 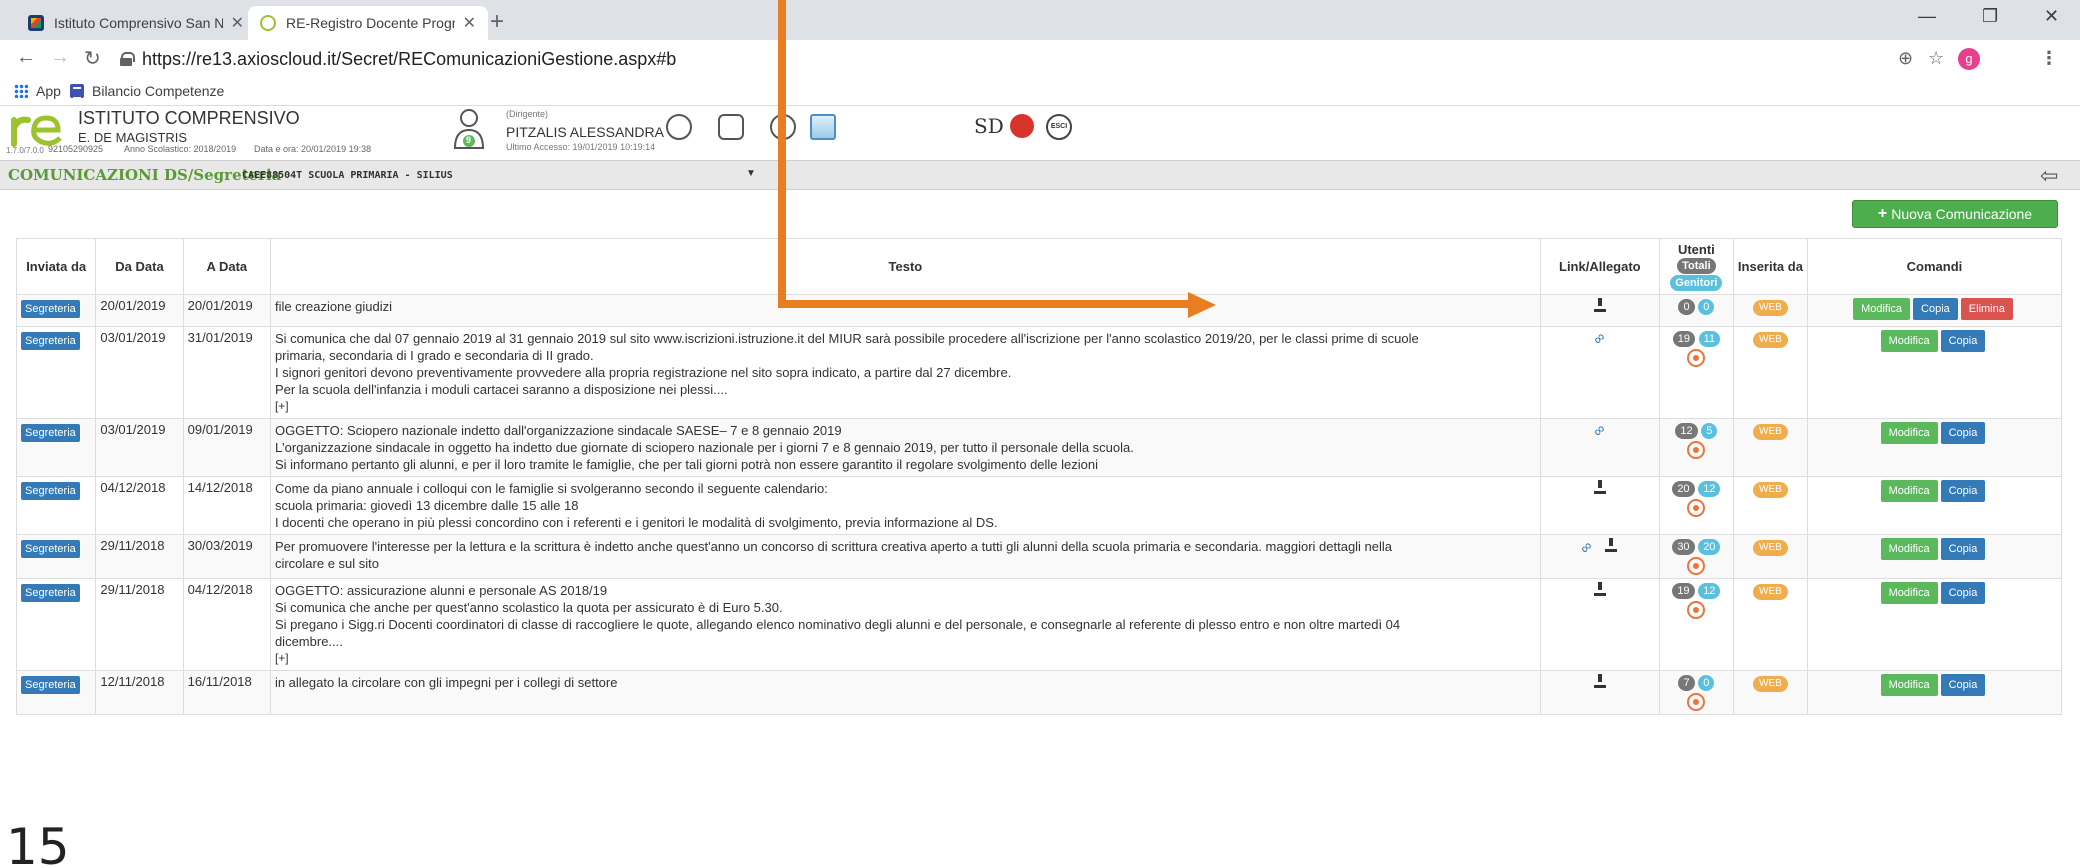 What do you see at coordinates (147, 91) in the screenshot?
I see `bookmark-bilancio: Bilancio Competenze` at bounding box center [147, 91].